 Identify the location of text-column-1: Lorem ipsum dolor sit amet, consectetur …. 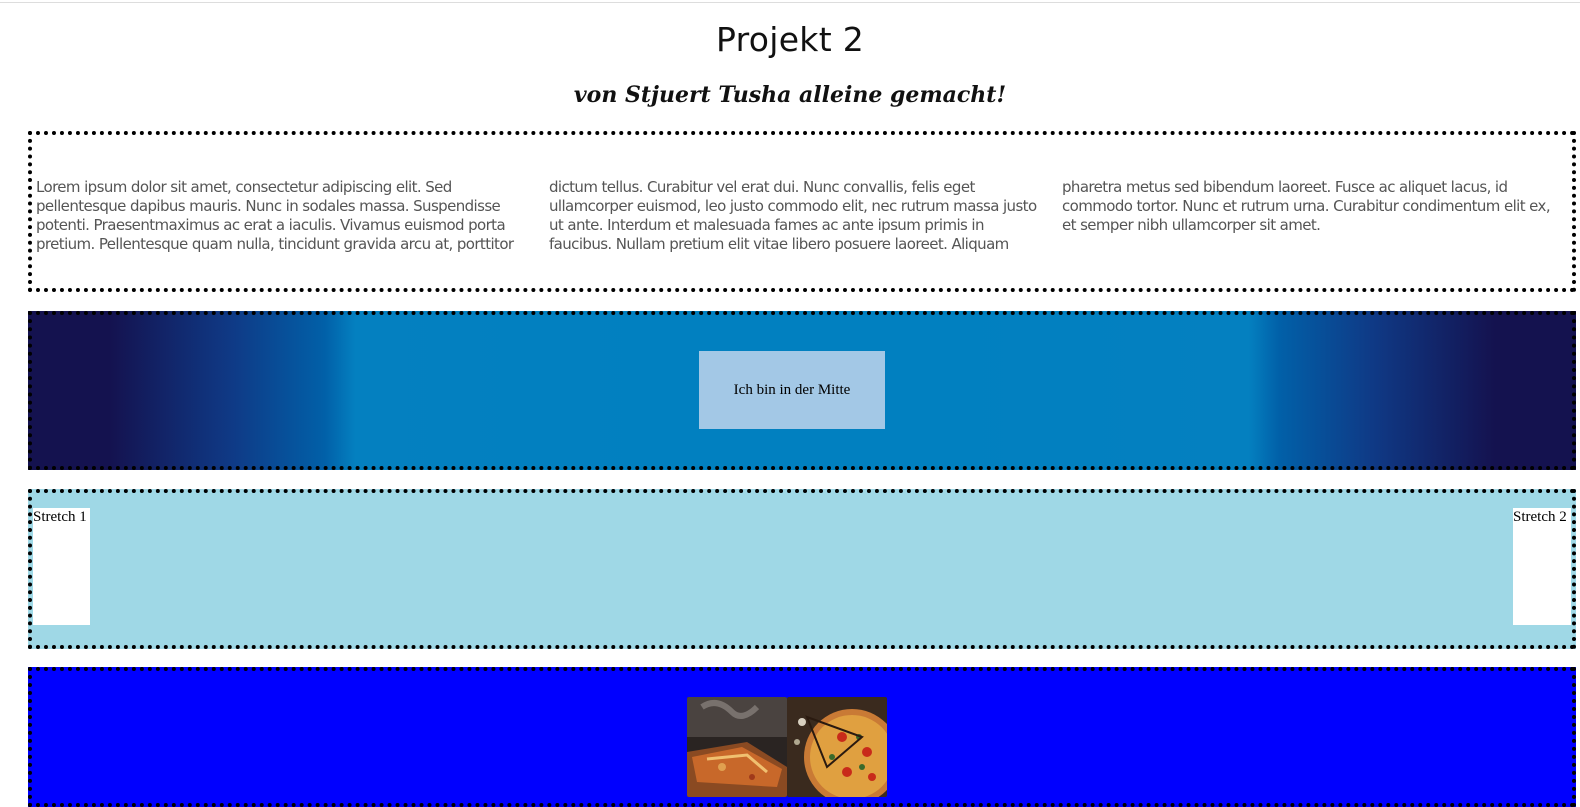
(275, 215).